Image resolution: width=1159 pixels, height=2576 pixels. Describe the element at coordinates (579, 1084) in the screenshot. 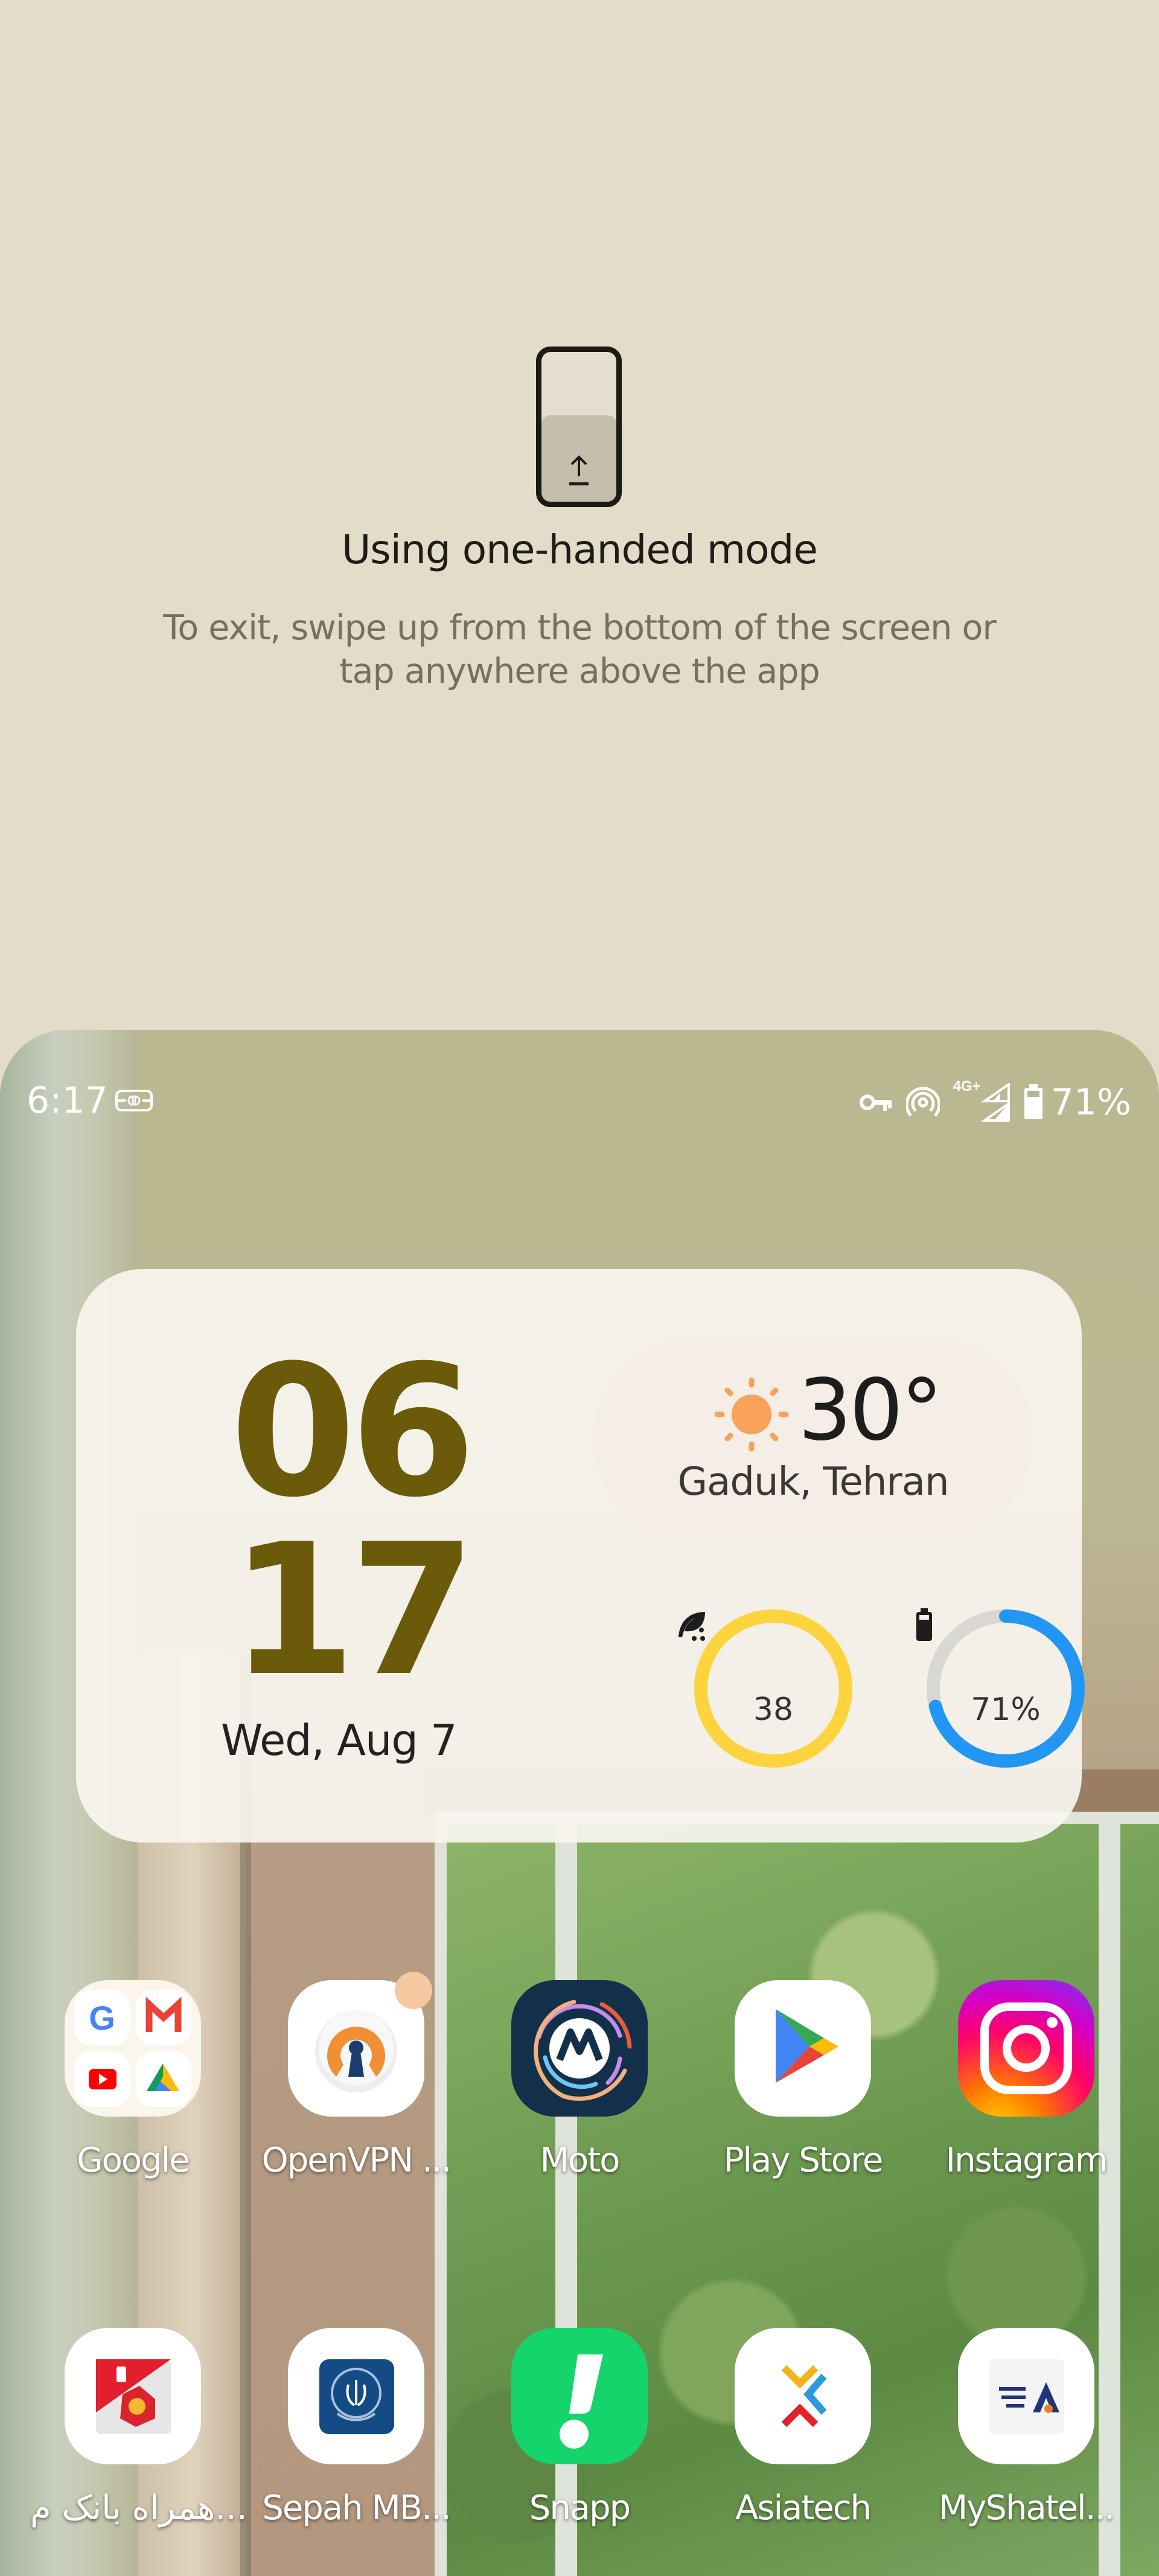

I see `status-bar: 6:17 4G+ 71%` at that location.